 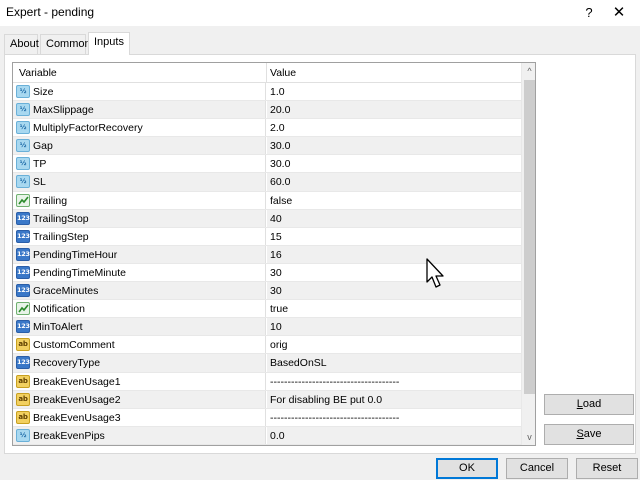 What do you see at coordinates (21, 44) in the screenshot?
I see `tab-about: About` at bounding box center [21, 44].